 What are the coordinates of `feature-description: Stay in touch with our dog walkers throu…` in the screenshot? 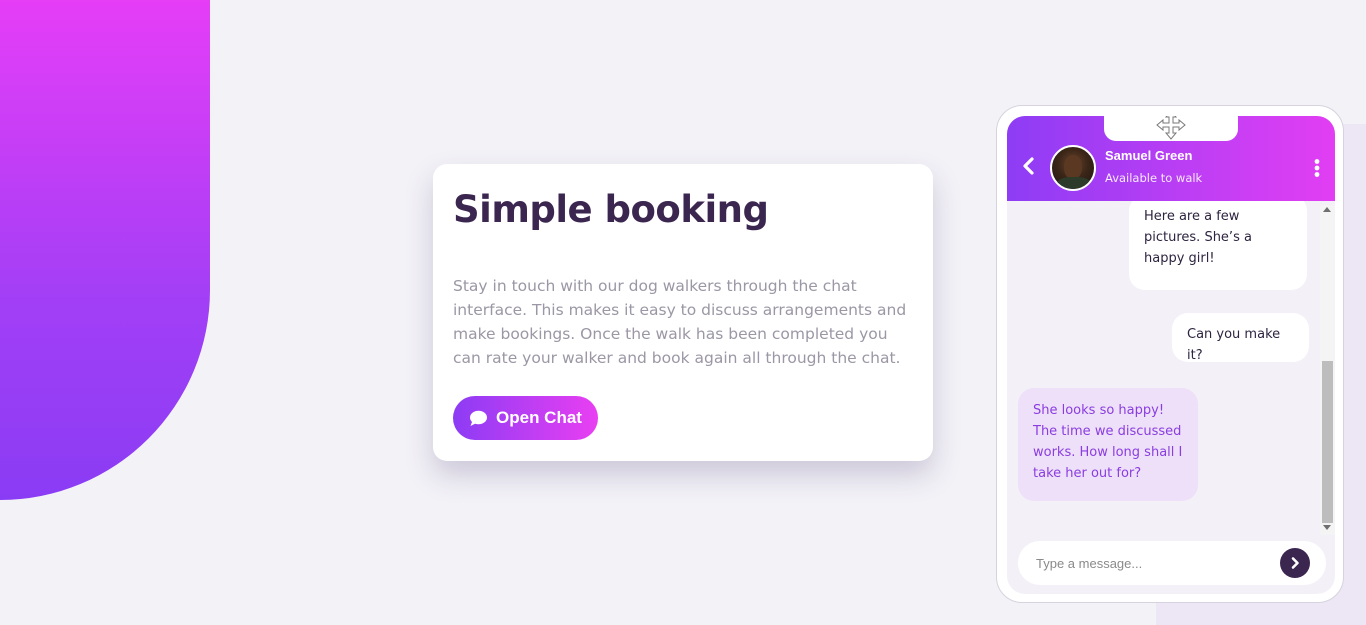 It's located at (680, 322).